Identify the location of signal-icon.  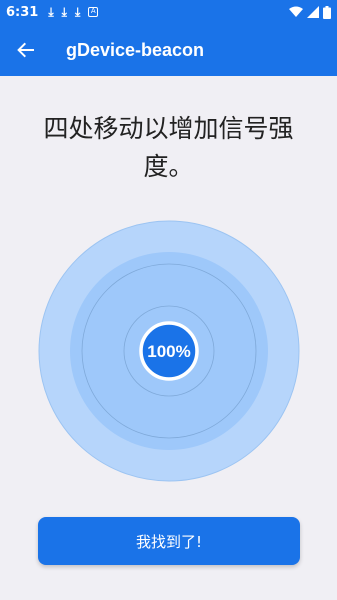
(313, 12).